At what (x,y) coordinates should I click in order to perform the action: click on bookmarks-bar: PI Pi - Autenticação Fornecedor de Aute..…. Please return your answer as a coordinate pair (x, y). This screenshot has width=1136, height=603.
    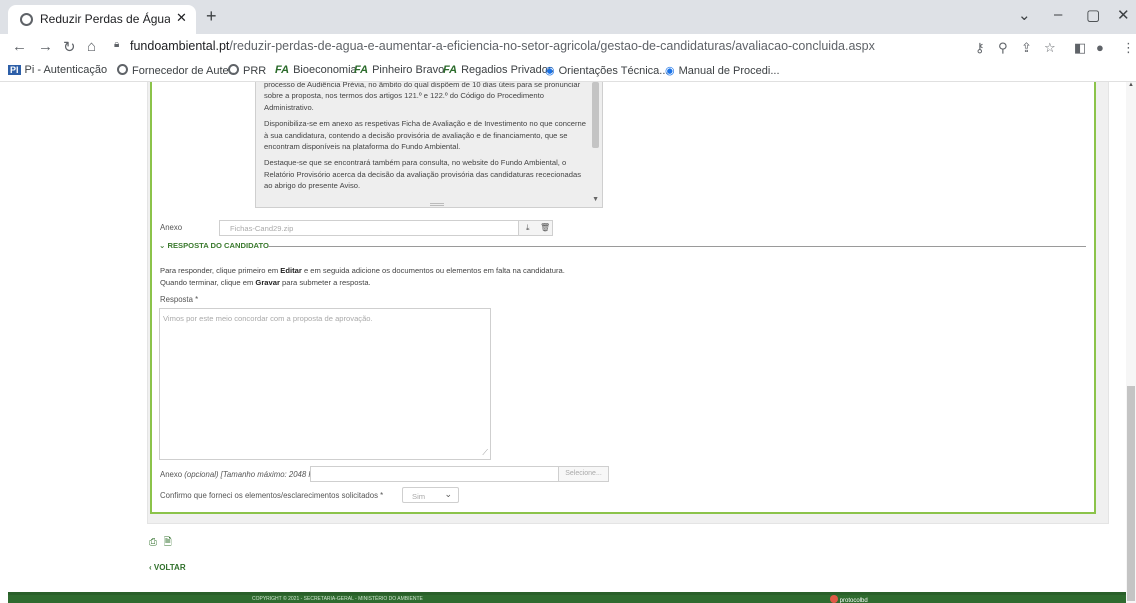
    Looking at the image, I should click on (568, 71).